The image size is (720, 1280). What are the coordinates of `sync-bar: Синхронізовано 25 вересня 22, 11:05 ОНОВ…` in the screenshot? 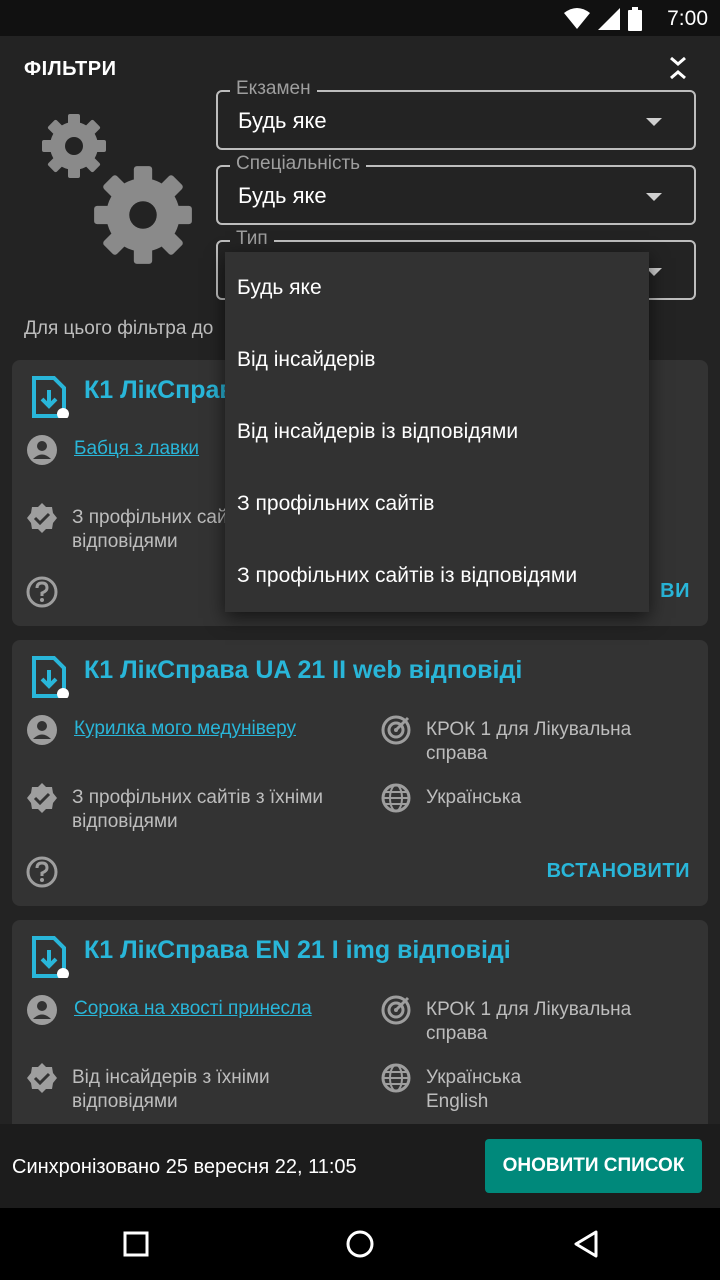 It's located at (360, 1166).